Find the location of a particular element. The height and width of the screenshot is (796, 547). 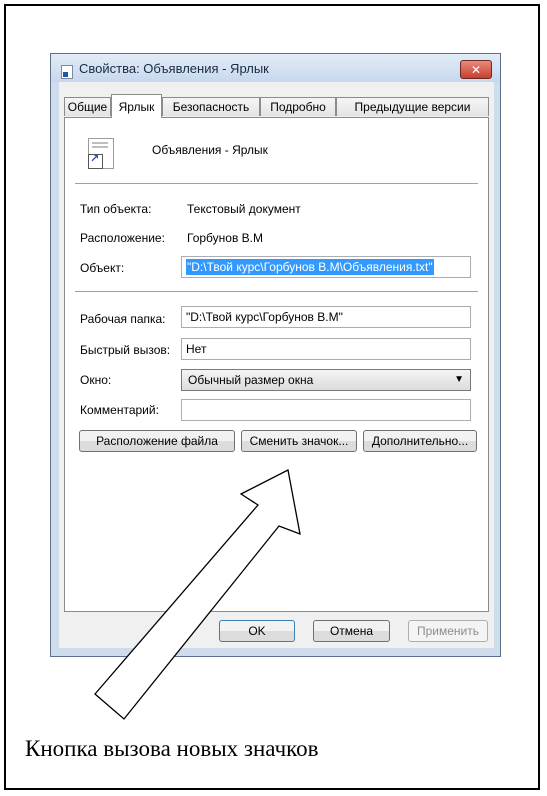

figure-caption: Кнопка вызова новых значков is located at coordinates (172, 748).